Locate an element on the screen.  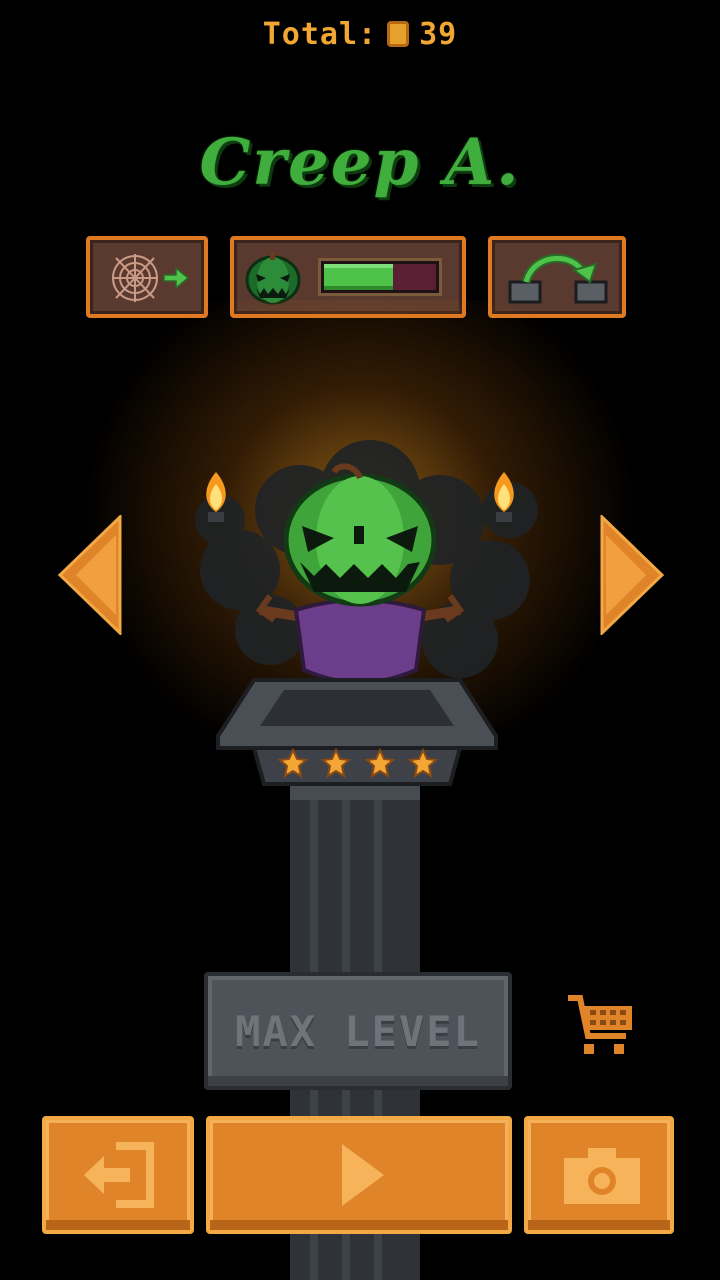
progress-bar-fill is located at coordinates (358, 277).